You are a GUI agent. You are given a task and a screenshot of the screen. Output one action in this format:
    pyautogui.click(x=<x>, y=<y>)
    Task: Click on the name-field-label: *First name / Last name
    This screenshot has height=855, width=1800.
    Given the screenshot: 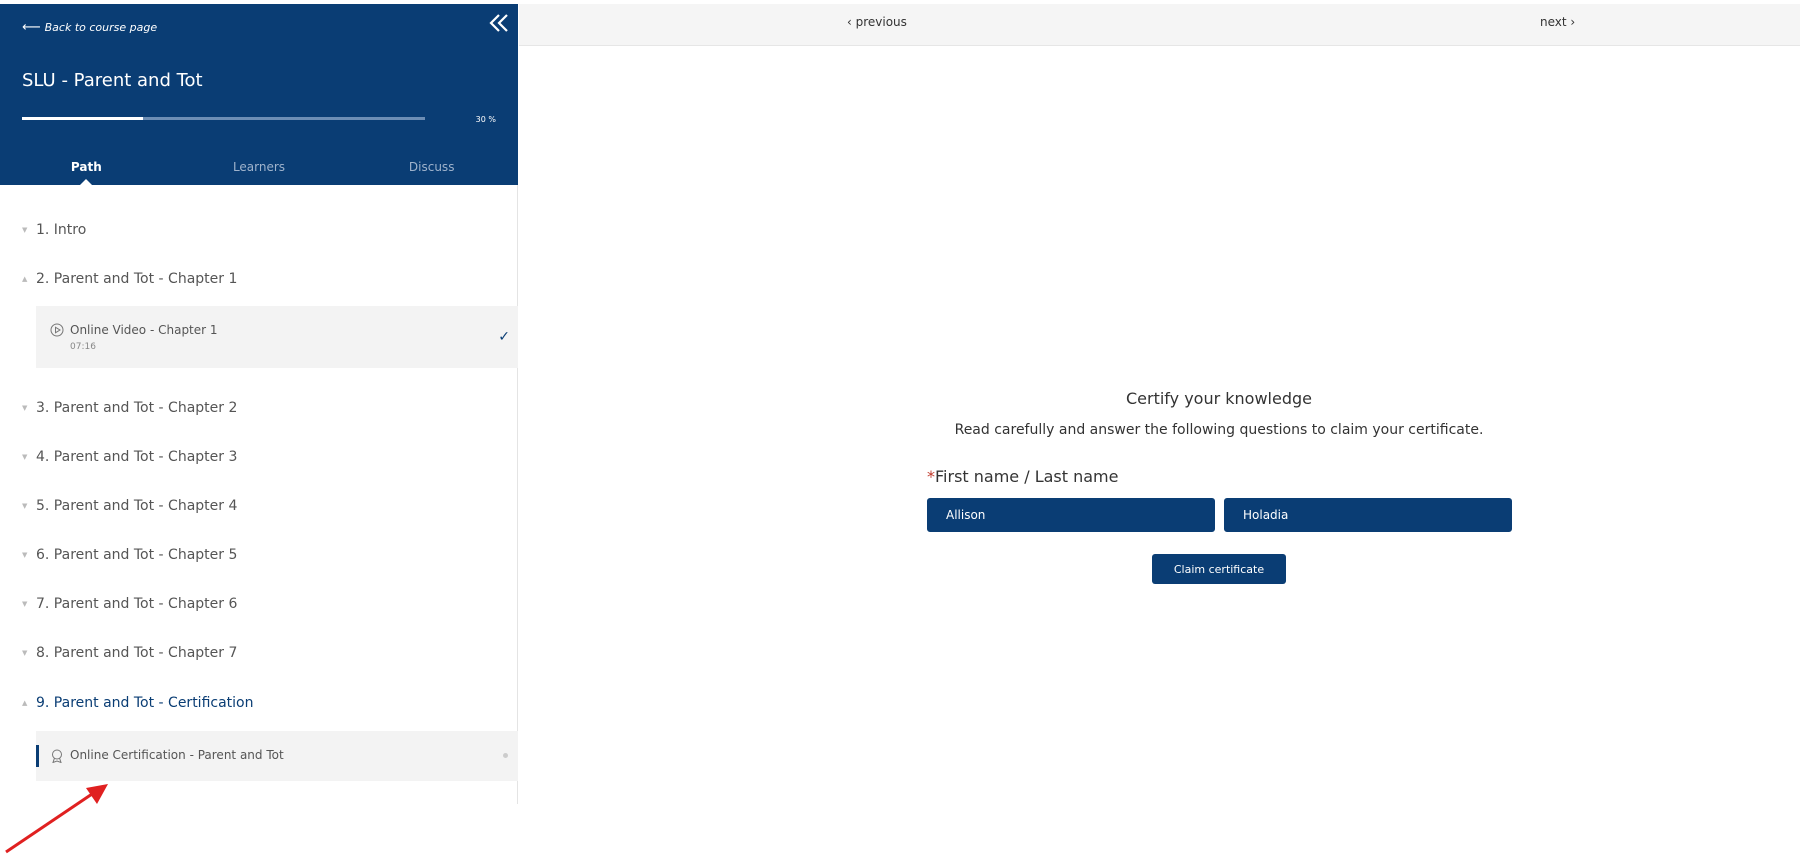 What is the action you would take?
    pyautogui.click(x=1022, y=476)
    